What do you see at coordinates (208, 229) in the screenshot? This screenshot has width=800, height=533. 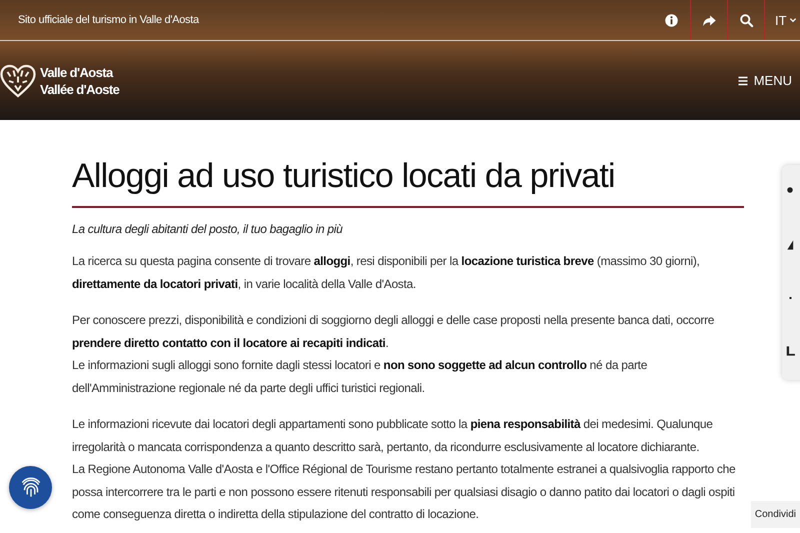 I see `page-subtitle: La cultura degli abitanti del posto, il tuo bagaglio in più` at bounding box center [208, 229].